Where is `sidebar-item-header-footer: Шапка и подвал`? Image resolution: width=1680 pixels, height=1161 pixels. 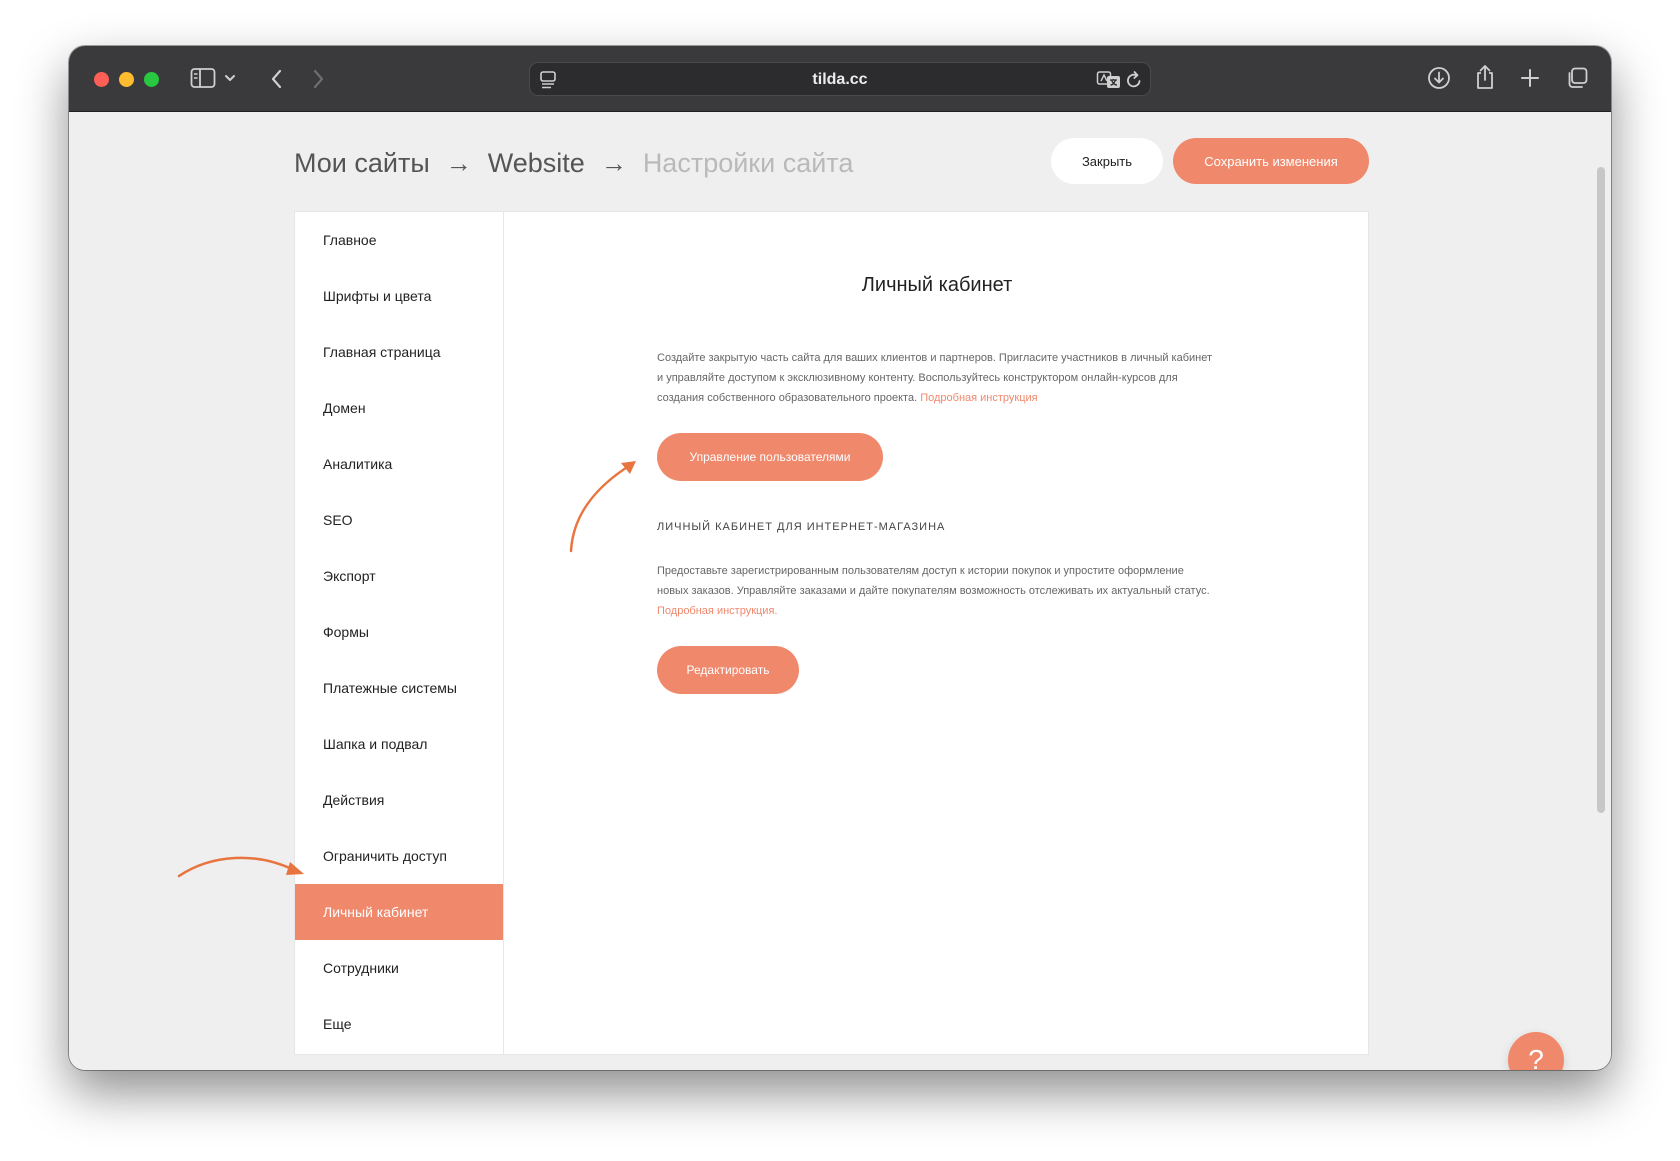 sidebar-item-header-footer: Шапка и подвал is located at coordinates (399, 744).